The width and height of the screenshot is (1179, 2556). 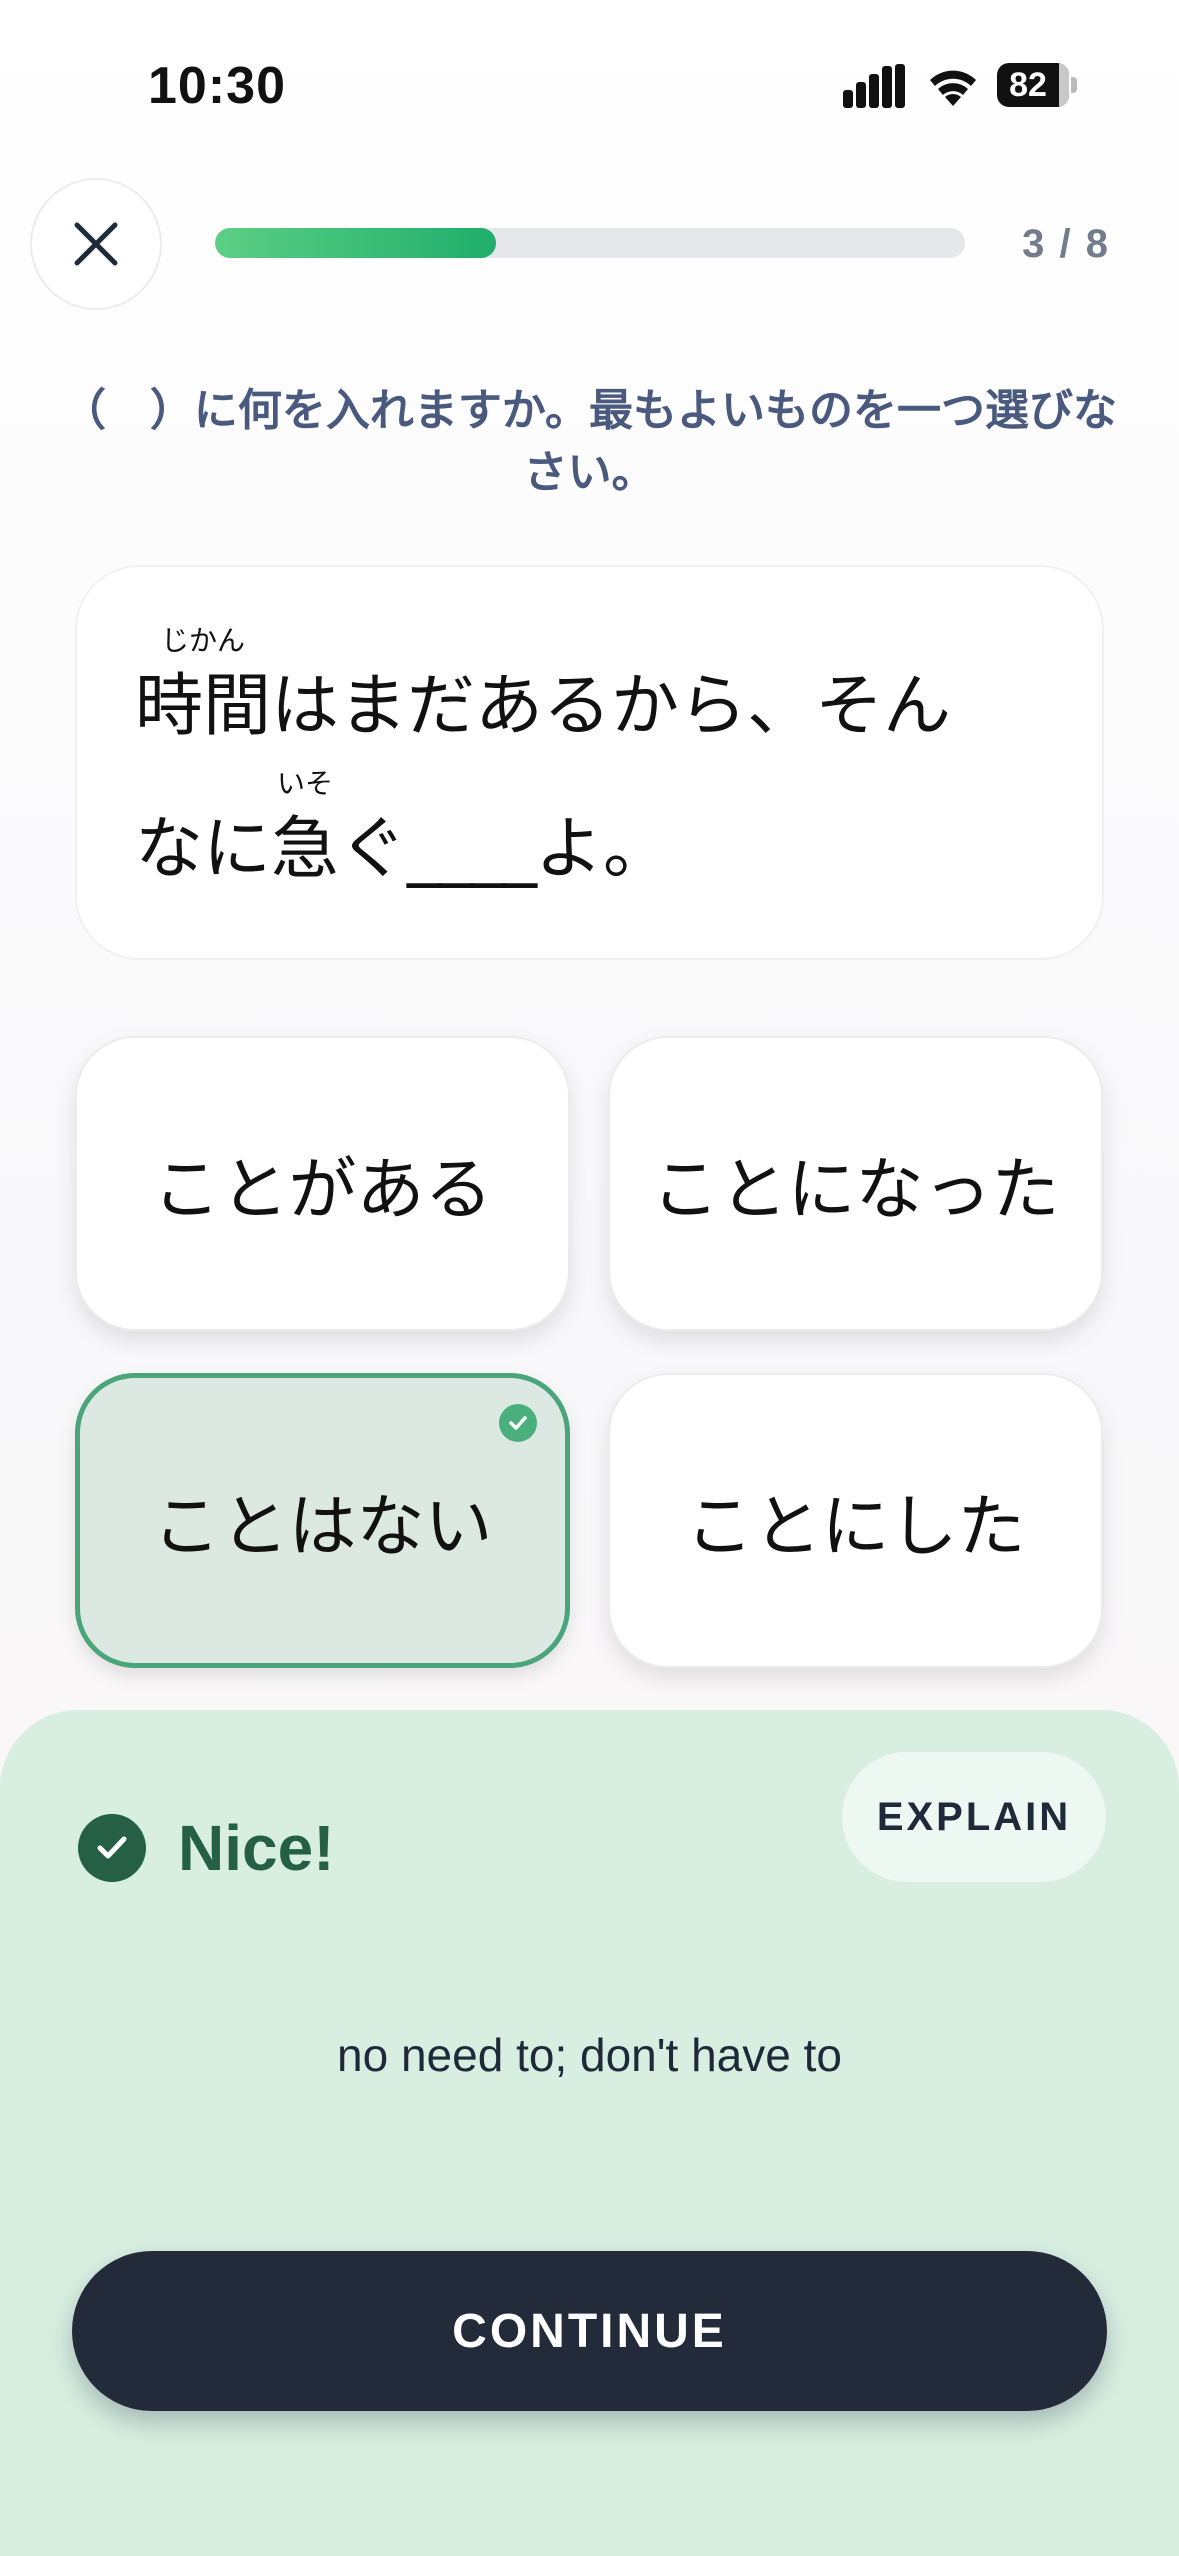 I want to click on explain-button: EXPLAIN, so click(x=974, y=1817).